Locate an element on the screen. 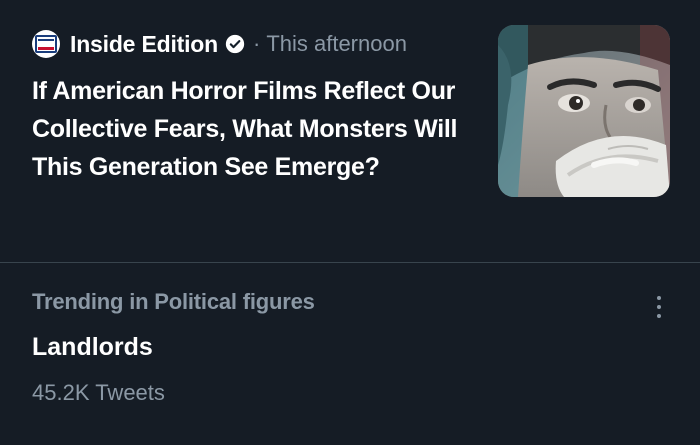 This screenshot has height=445, width=700. source-name: Inside Edition is located at coordinates (144, 44).